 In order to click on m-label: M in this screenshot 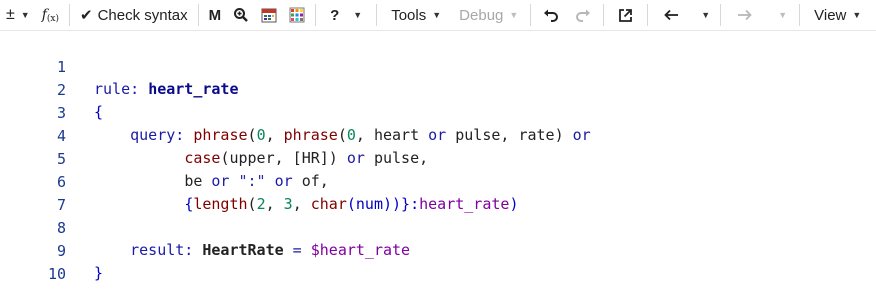, I will do `click(215, 15)`.